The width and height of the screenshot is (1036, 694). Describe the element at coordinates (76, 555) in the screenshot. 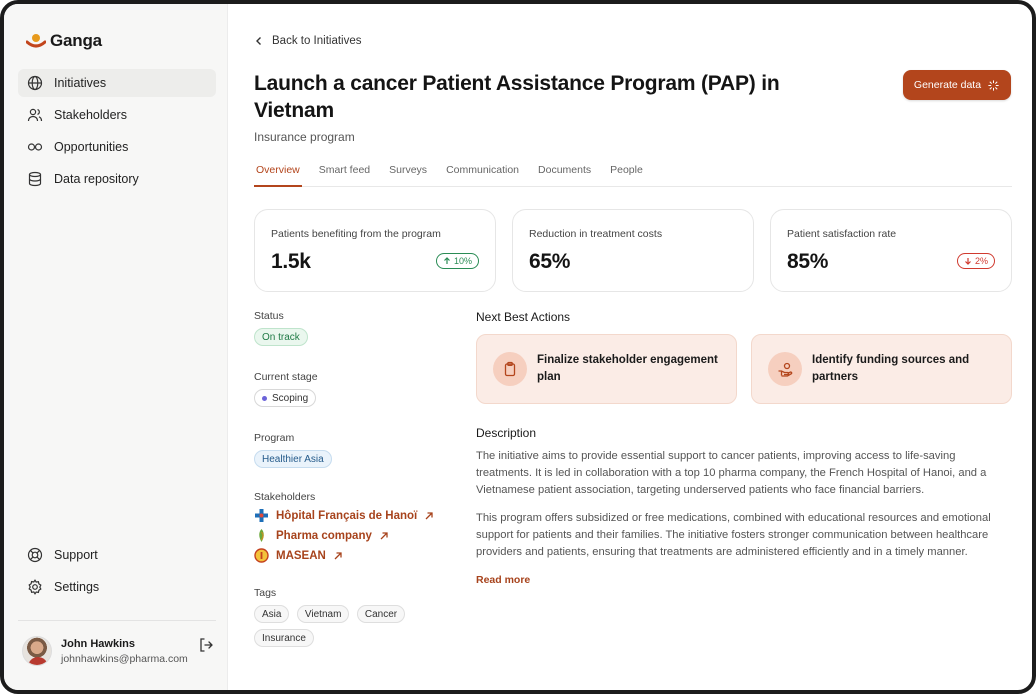

I see `sidebar-item-label: Support` at that location.